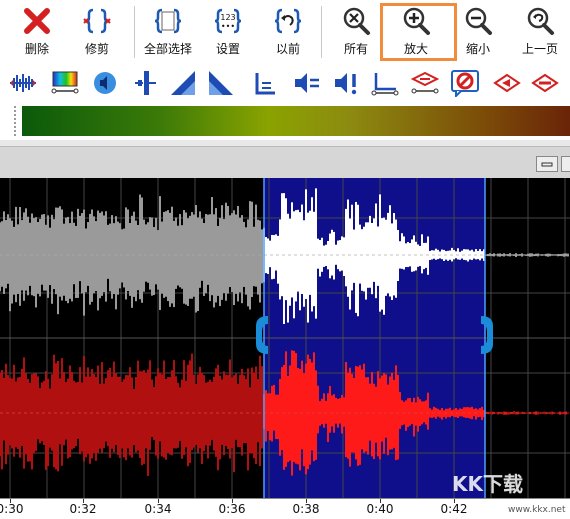 The image size is (570, 519). What do you see at coordinates (418, 32) in the screenshot?
I see `zoom-in-highlight-frame` at bounding box center [418, 32].